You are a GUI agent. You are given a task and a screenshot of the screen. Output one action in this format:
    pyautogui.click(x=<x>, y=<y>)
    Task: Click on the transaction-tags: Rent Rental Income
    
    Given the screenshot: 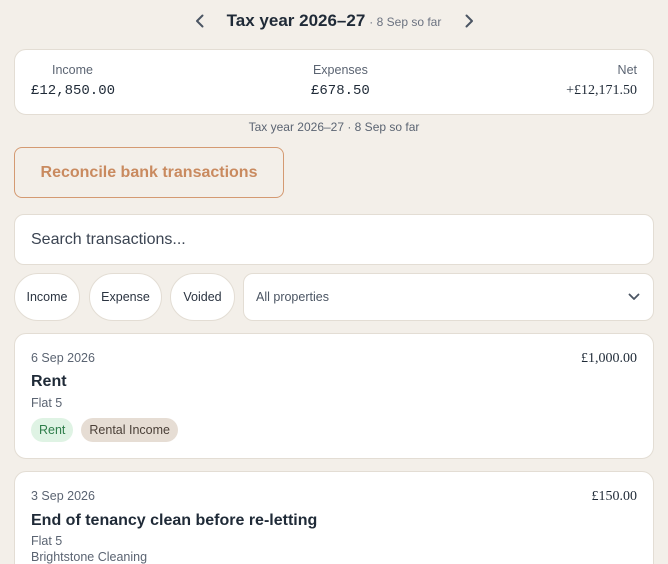 What is the action you would take?
    pyautogui.click(x=105, y=430)
    